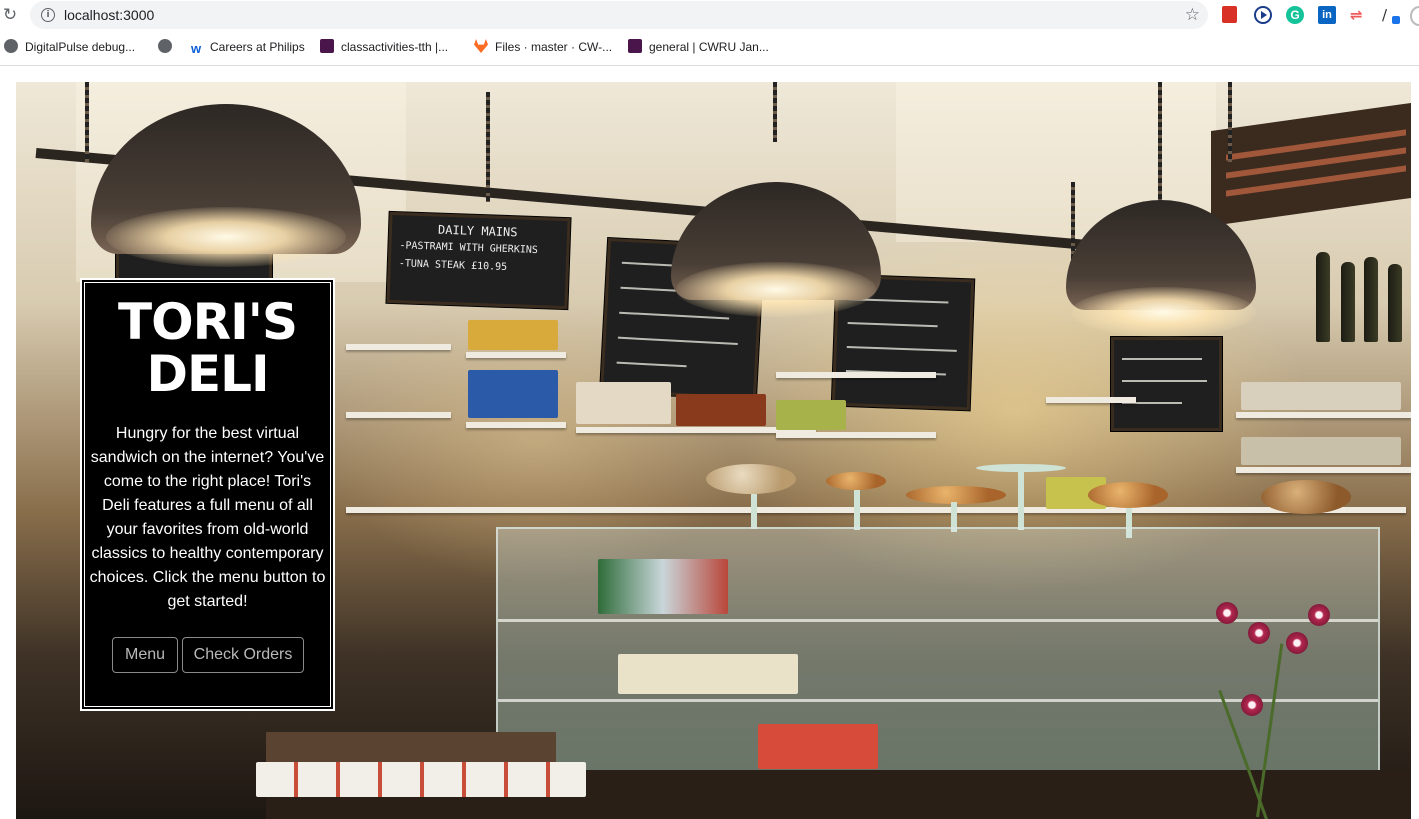  Describe the element at coordinates (1295, 15) in the screenshot. I see `grammarly-icon: G` at that location.